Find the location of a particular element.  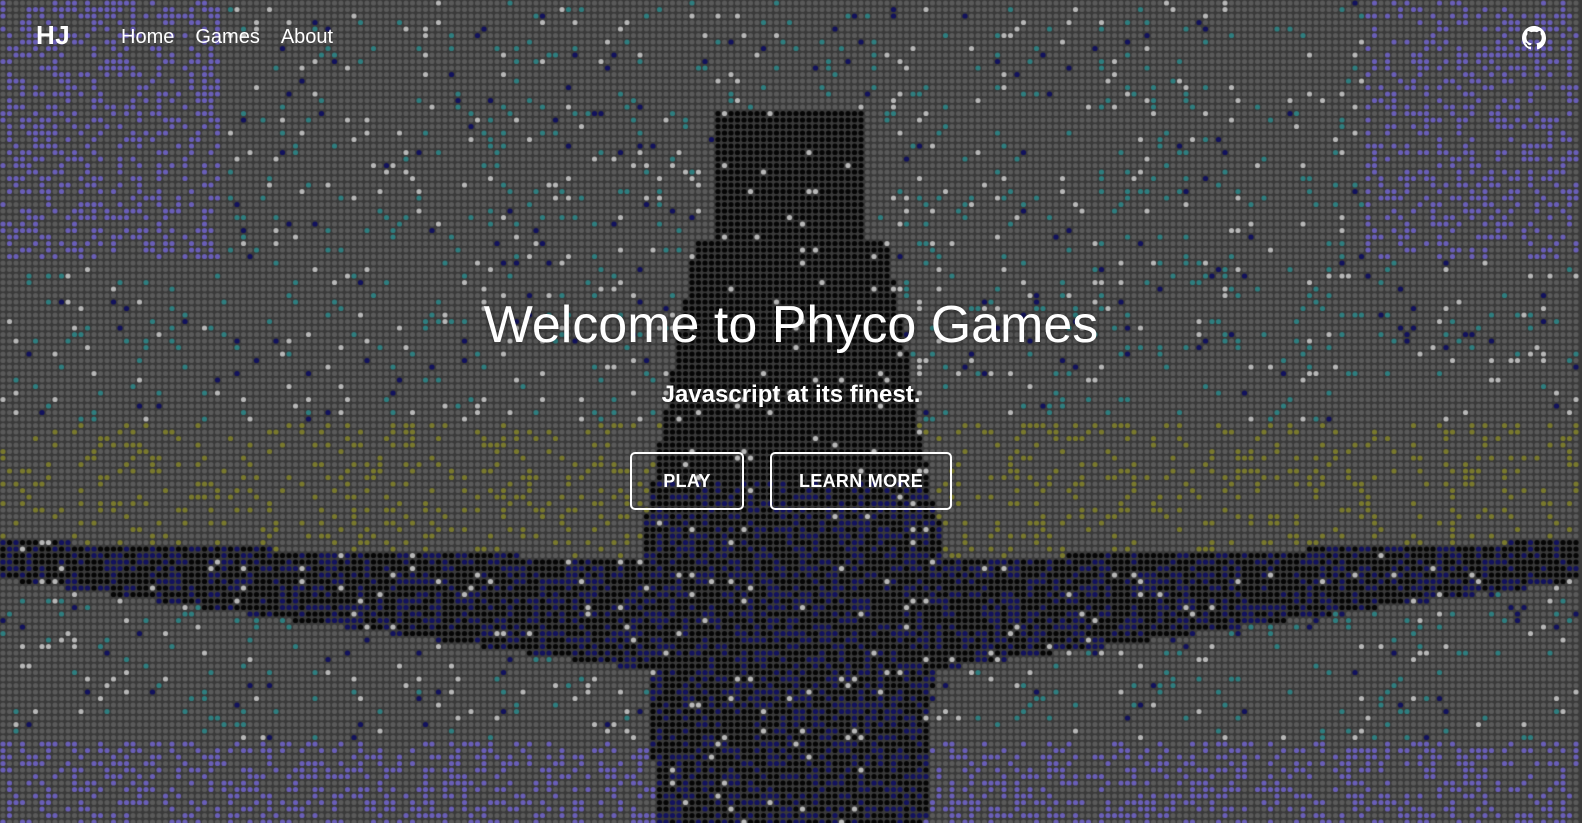

brand-logo: HJ is located at coordinates (53, 35).